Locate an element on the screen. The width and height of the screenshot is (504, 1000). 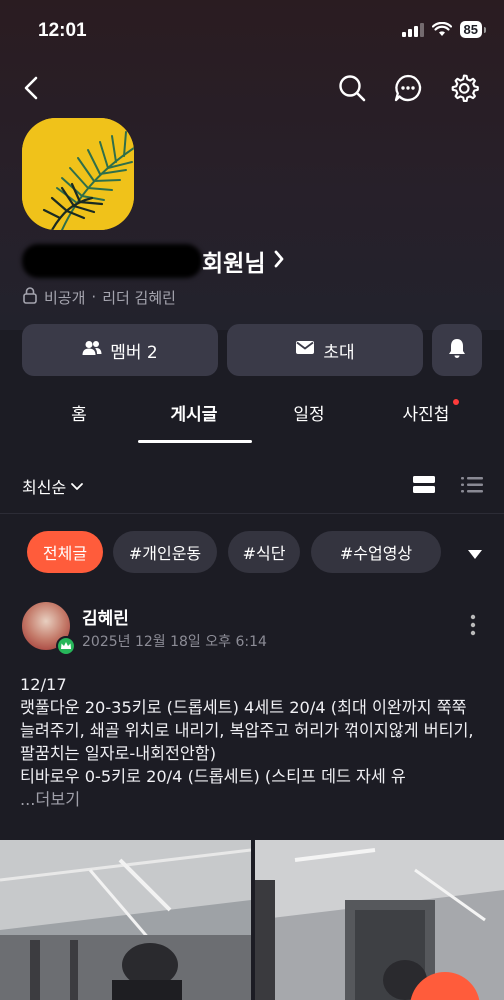
tab-home: 홈 is located at coordinates (79, 412).